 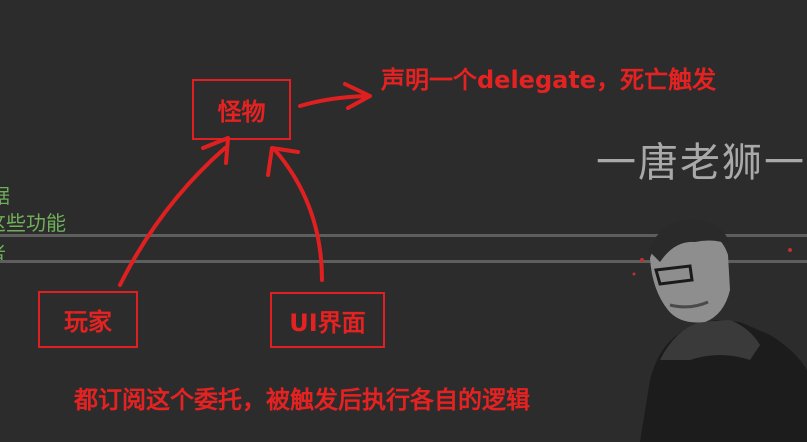 I want to click on note-declare-delegate: 声明一个delegate，死亡触发, so click(x=549, y=80).